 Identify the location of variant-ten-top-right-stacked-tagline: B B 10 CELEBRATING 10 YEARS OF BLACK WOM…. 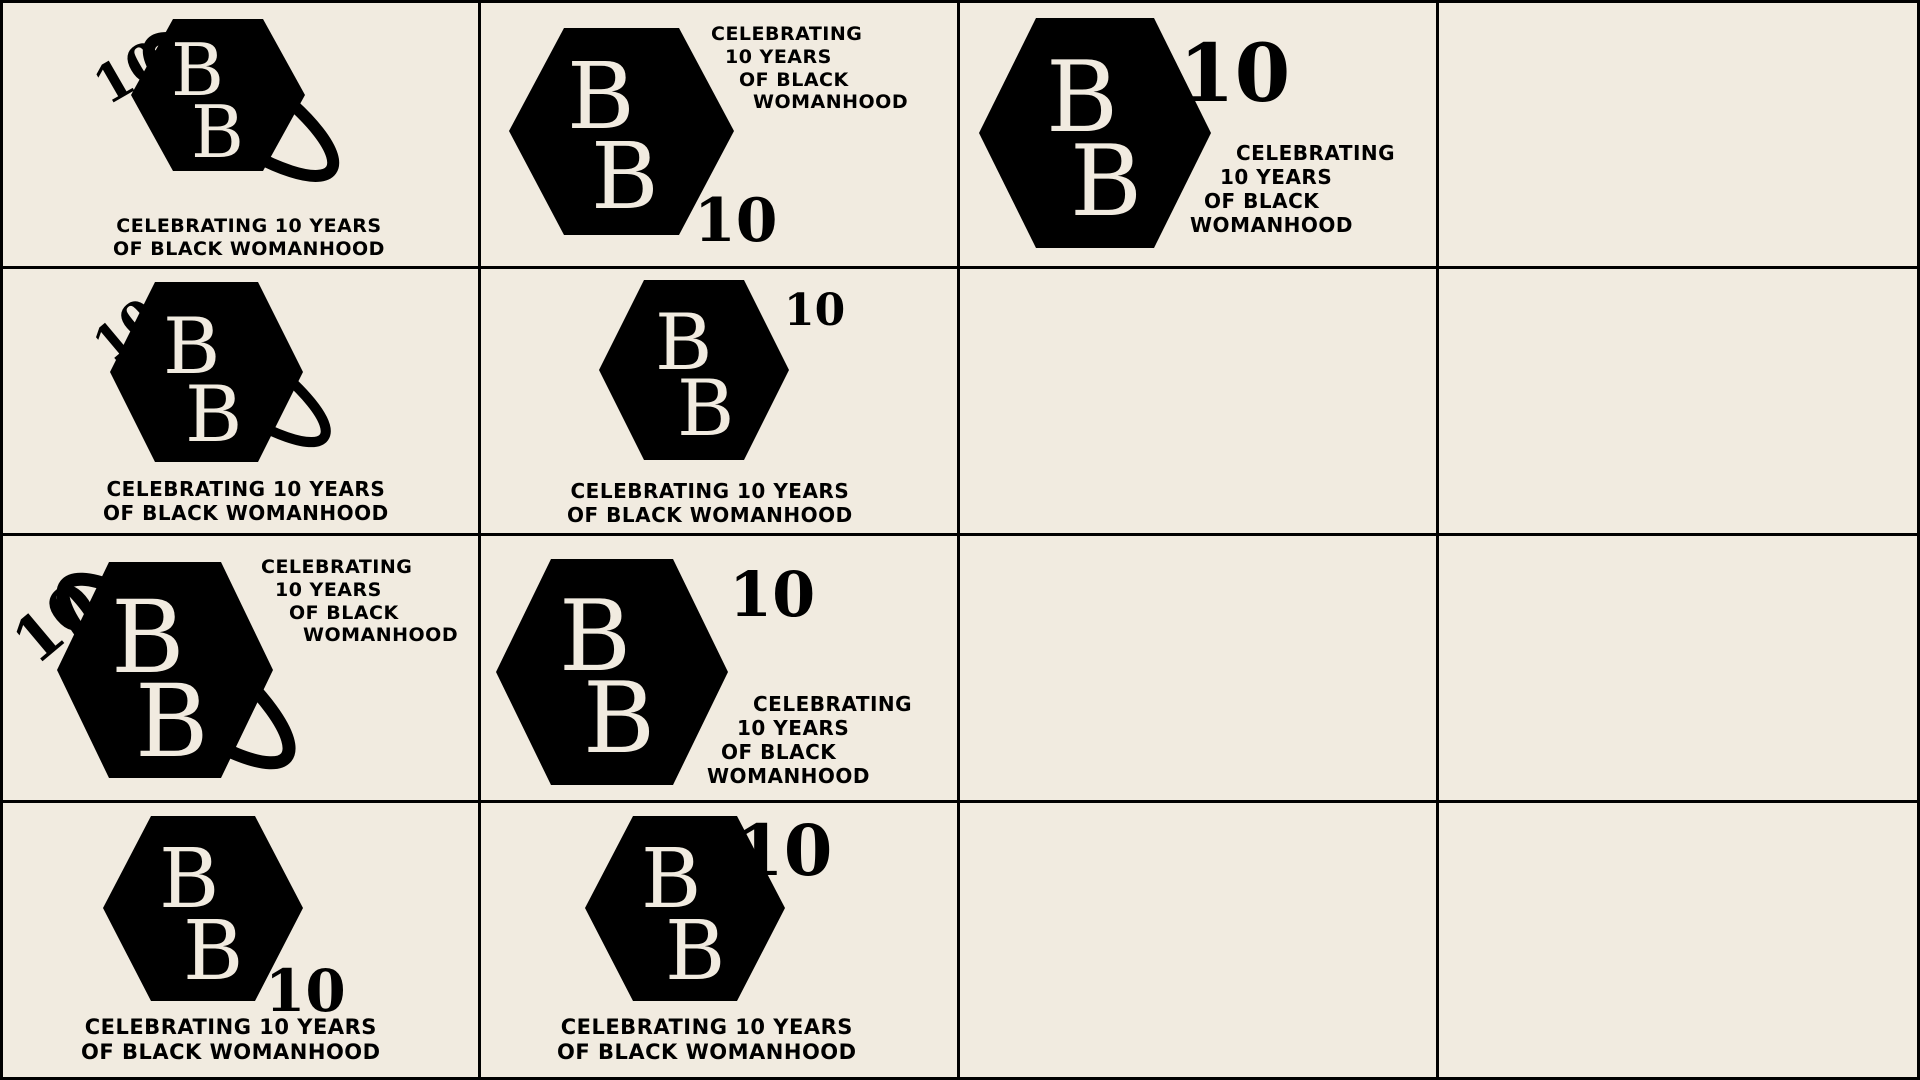
(720, 402).